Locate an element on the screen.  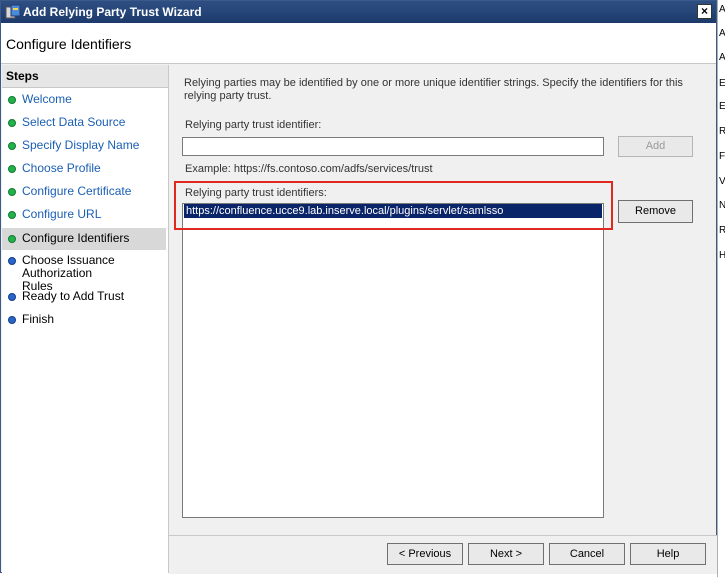
steps-heading: Steps is located at coordinates (22, 76).